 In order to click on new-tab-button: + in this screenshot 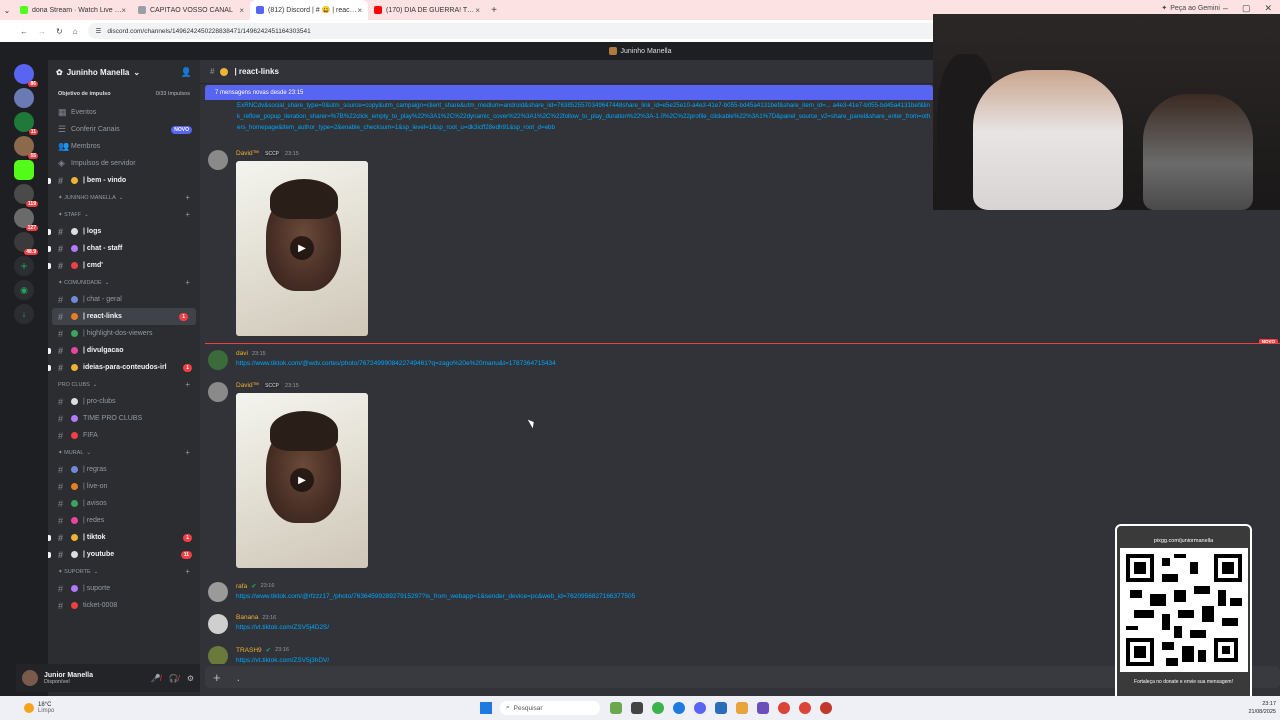, I will do `click(494, 10)`.